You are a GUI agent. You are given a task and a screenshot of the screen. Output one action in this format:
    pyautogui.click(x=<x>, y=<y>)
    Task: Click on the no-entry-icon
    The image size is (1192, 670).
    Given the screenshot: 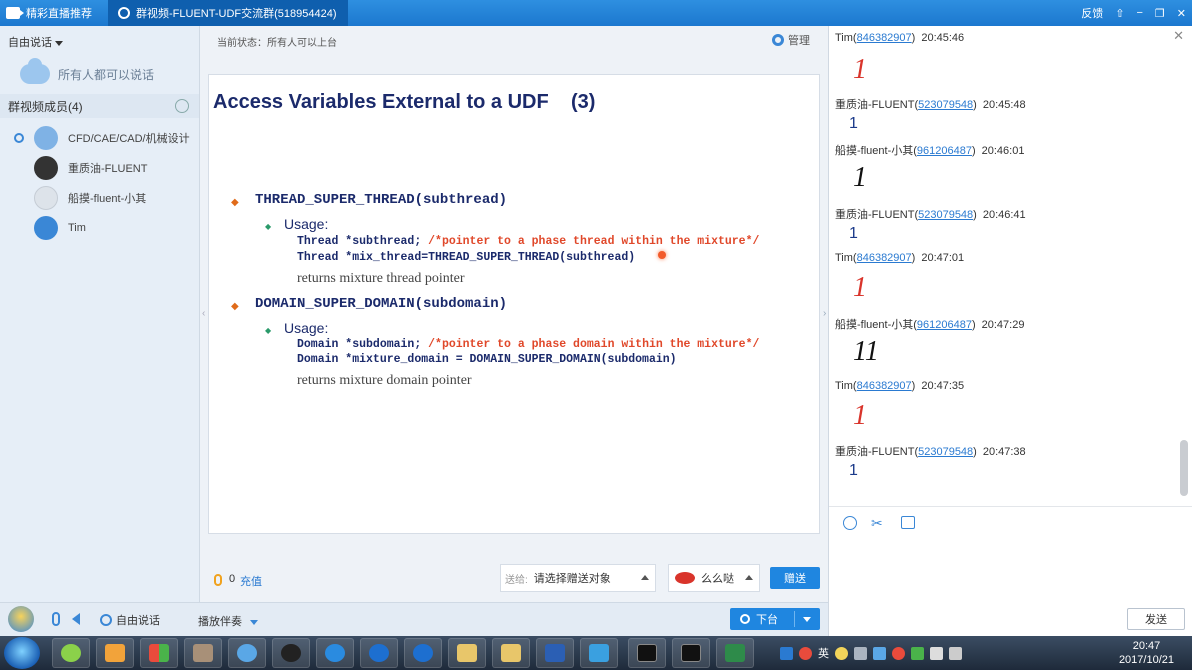 What is the action you would take?
    pyautogui.click(x=805, y=653)
    